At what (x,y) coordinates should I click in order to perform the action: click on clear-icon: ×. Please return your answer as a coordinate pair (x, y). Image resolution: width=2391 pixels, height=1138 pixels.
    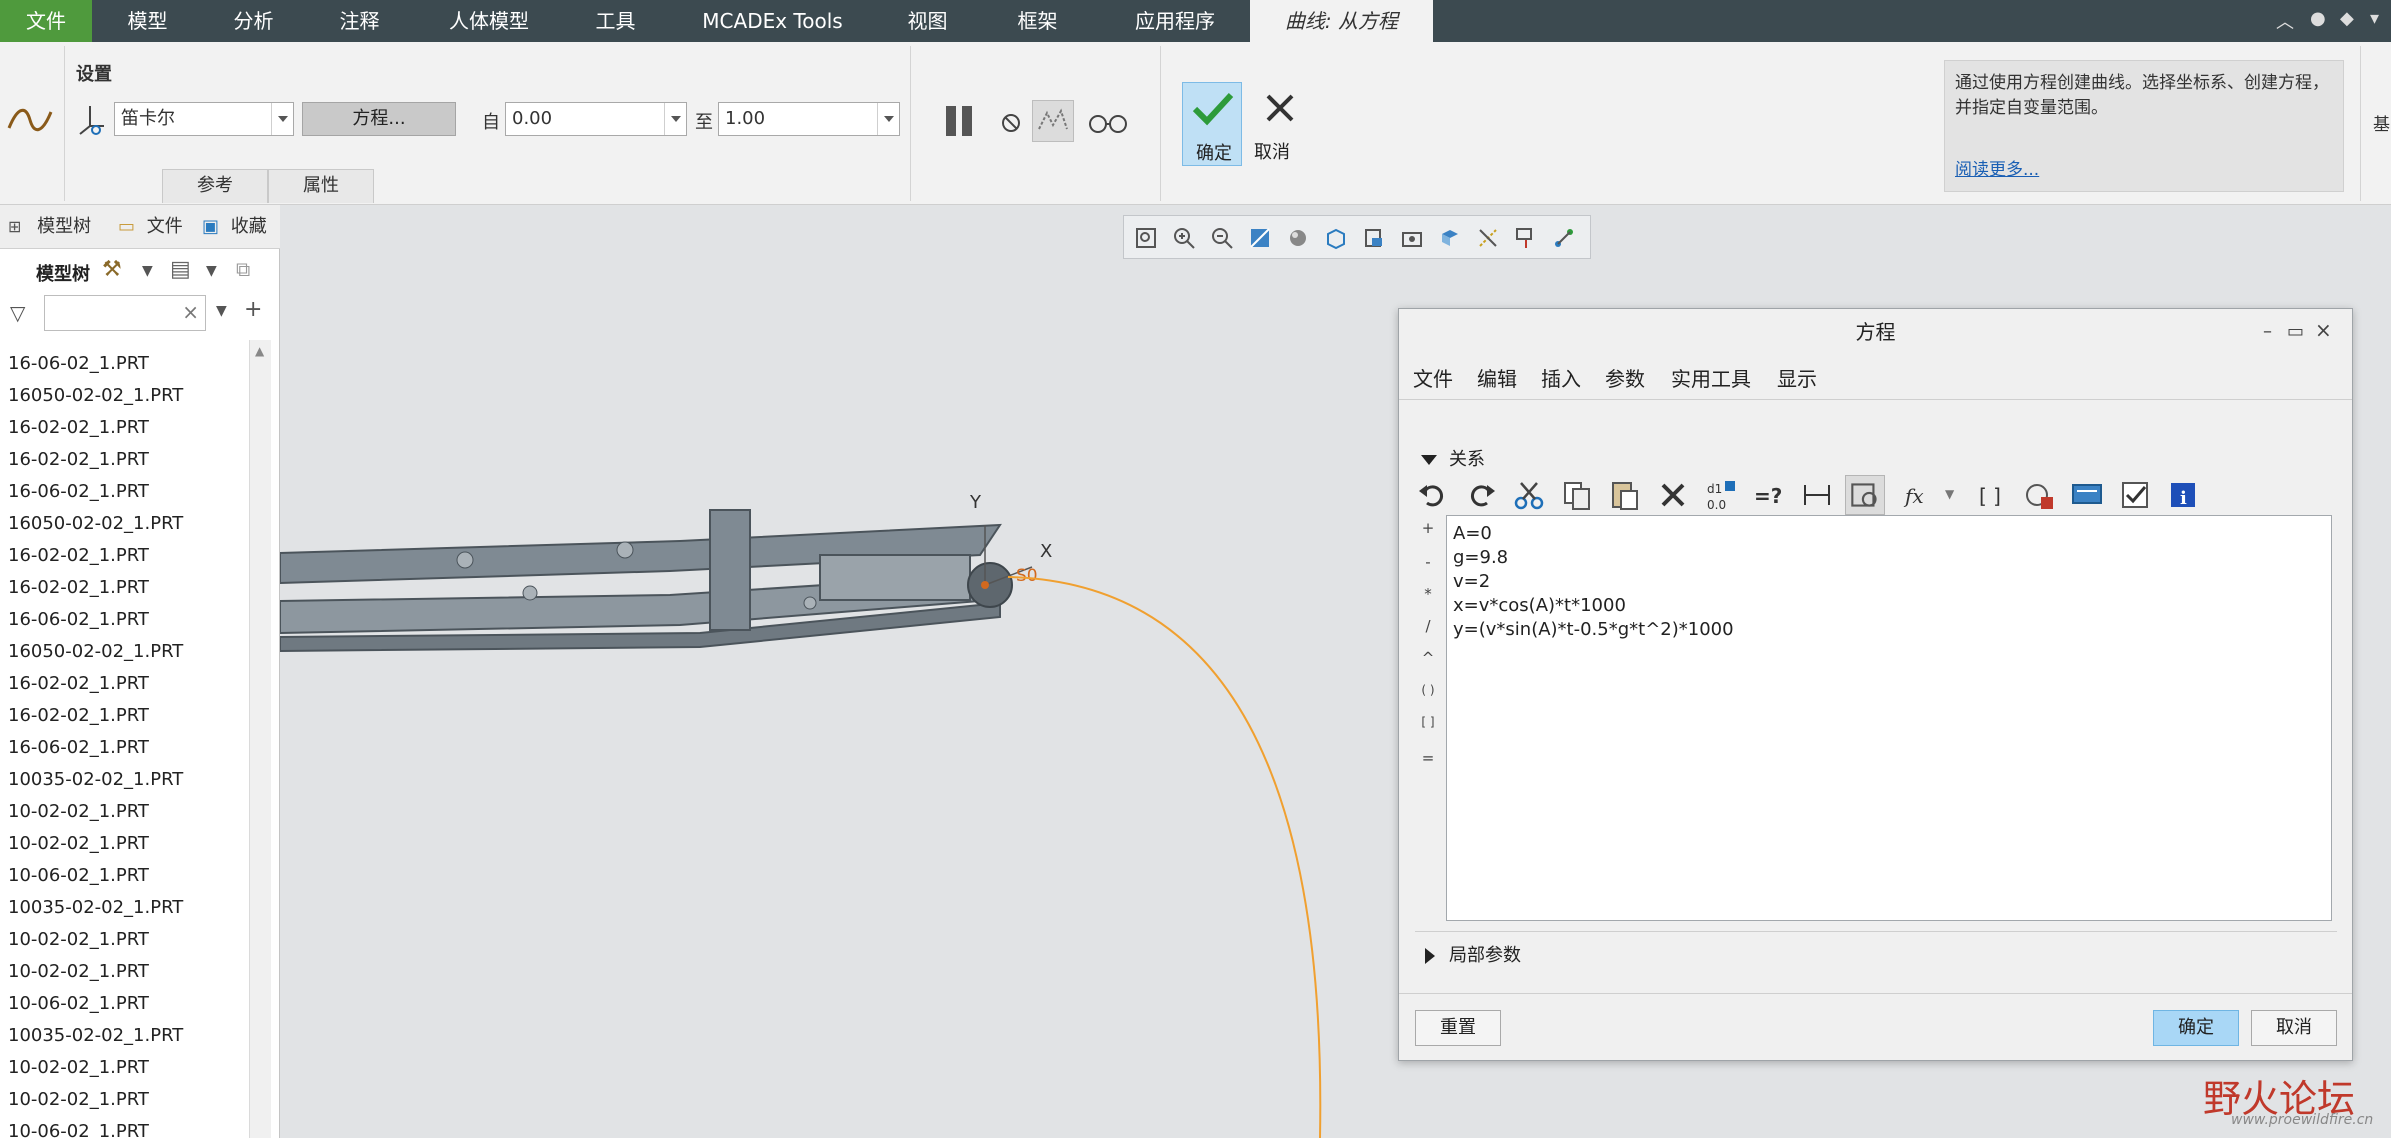
    Looking at the image, I should click on (190, 312).